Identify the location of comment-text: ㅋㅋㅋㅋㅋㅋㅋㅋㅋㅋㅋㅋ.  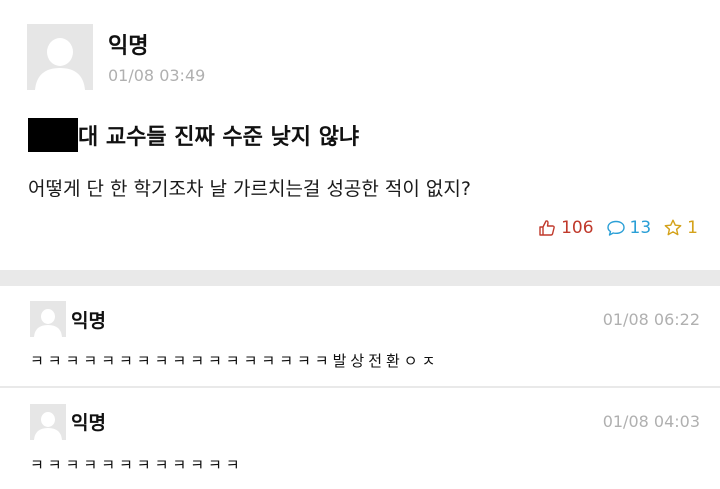
(137, 465).